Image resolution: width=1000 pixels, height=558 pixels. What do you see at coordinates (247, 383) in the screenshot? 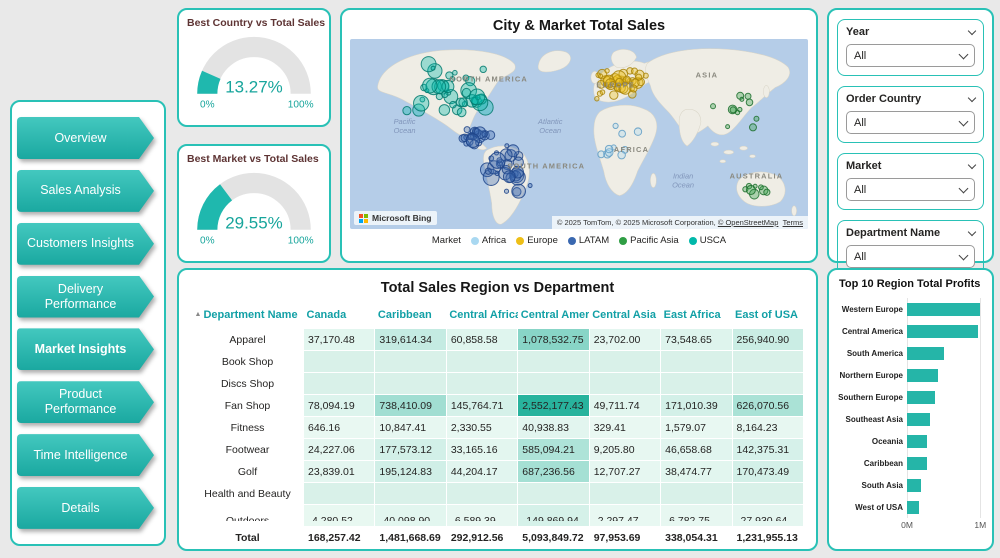
I see `row-label: Discs Shop` at bounding box center [247, 383].